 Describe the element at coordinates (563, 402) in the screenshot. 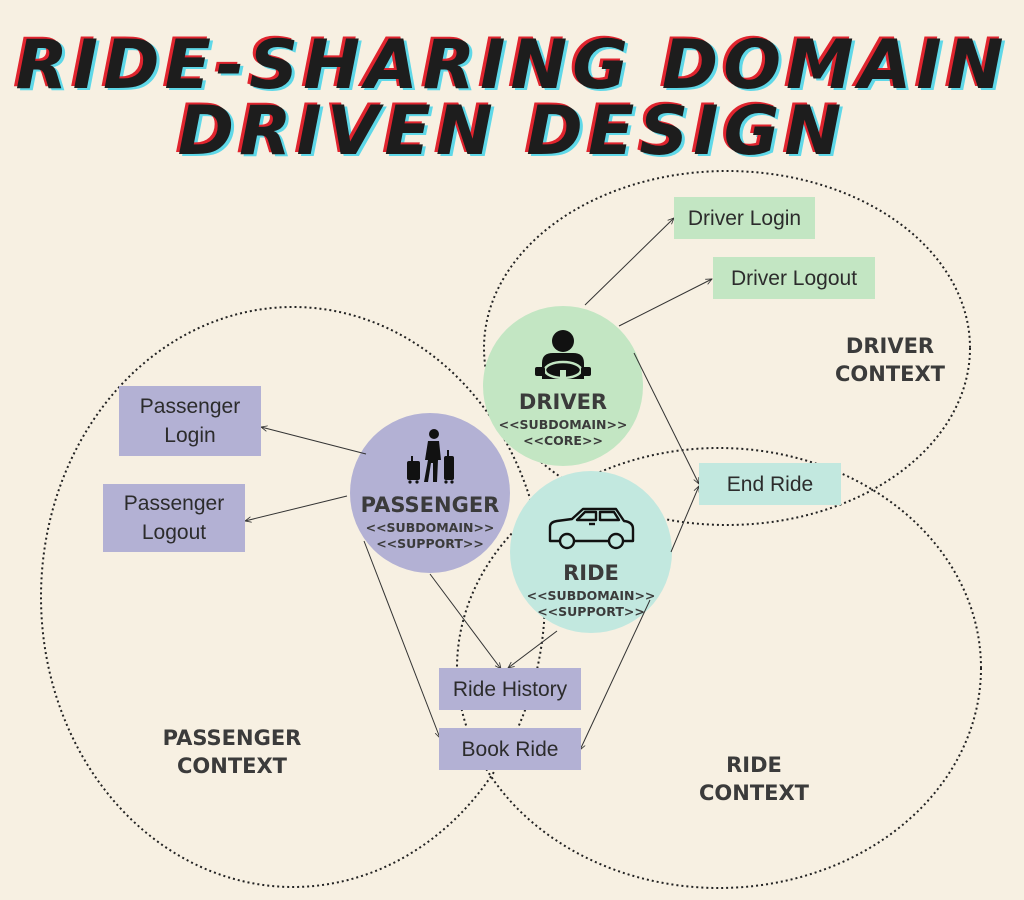

I see `driver-subdomain-name: DRIVER` at that location.